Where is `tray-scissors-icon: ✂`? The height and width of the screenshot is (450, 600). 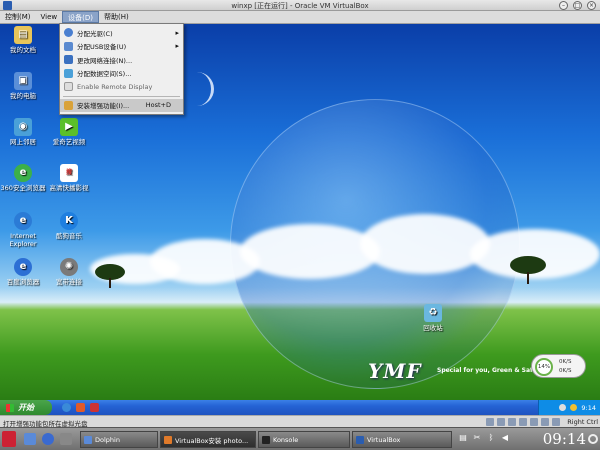 tray-scissors-icon: ✂ is located at coordinates (477, 438).